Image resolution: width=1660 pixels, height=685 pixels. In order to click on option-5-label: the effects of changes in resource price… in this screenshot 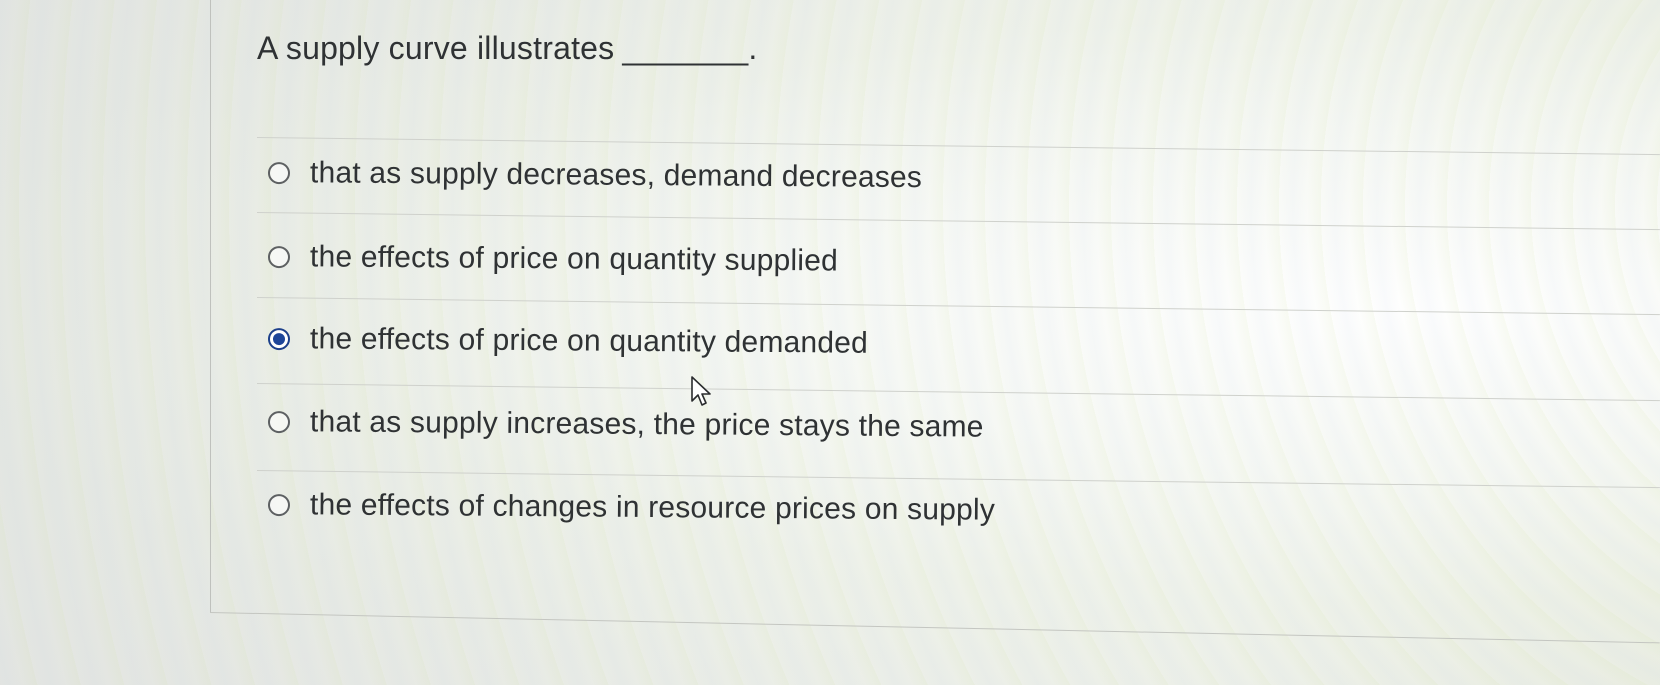, I will do `click(652, 507)`.